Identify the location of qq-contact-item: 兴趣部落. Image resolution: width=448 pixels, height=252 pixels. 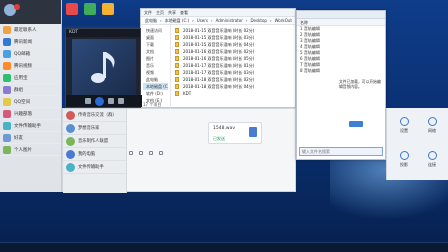
(30, 114).